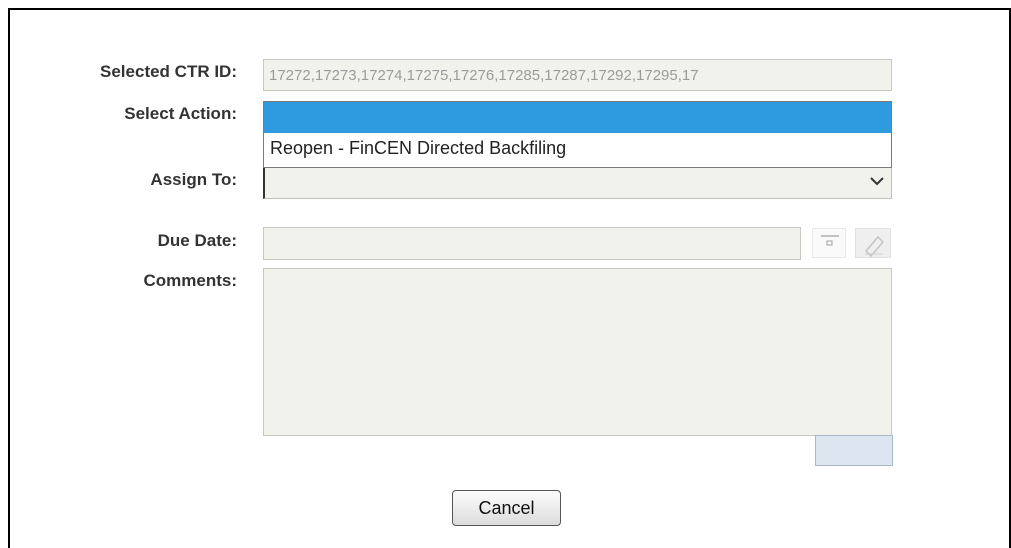 Image resolution: width=1011 pixels, height=548 pixels. I want to click on assign-to-label: Assign To:, so click(193, 179).